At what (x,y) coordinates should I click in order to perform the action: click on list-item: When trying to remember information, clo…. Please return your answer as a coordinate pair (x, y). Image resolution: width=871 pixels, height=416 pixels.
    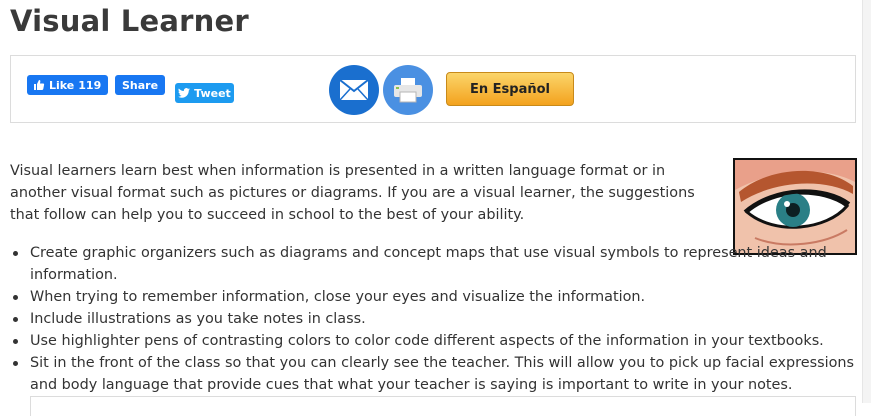
    Looking at the image, I should click on (441, 297).